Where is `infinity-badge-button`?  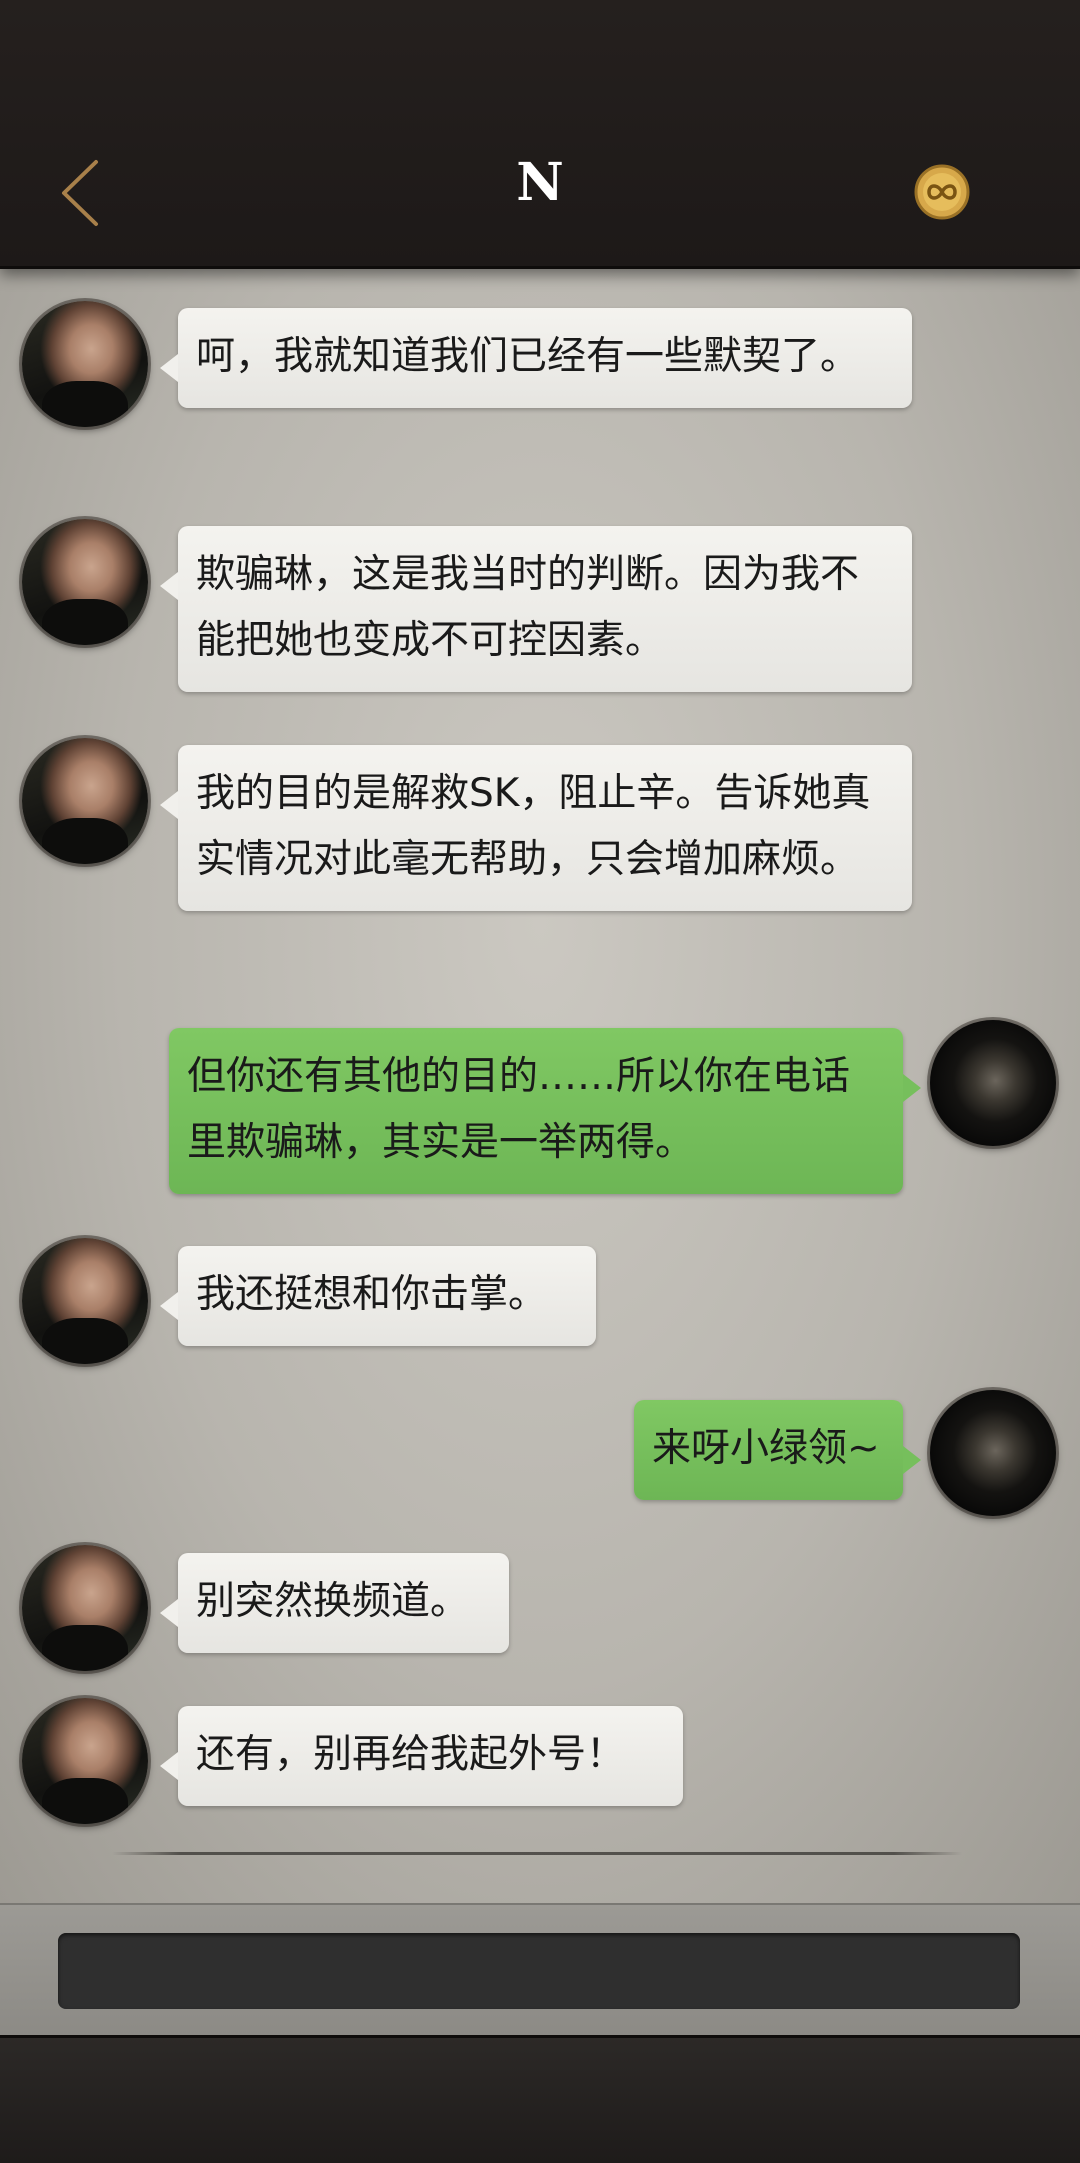
infinity-badge-button is located at coordinates (942, 192).